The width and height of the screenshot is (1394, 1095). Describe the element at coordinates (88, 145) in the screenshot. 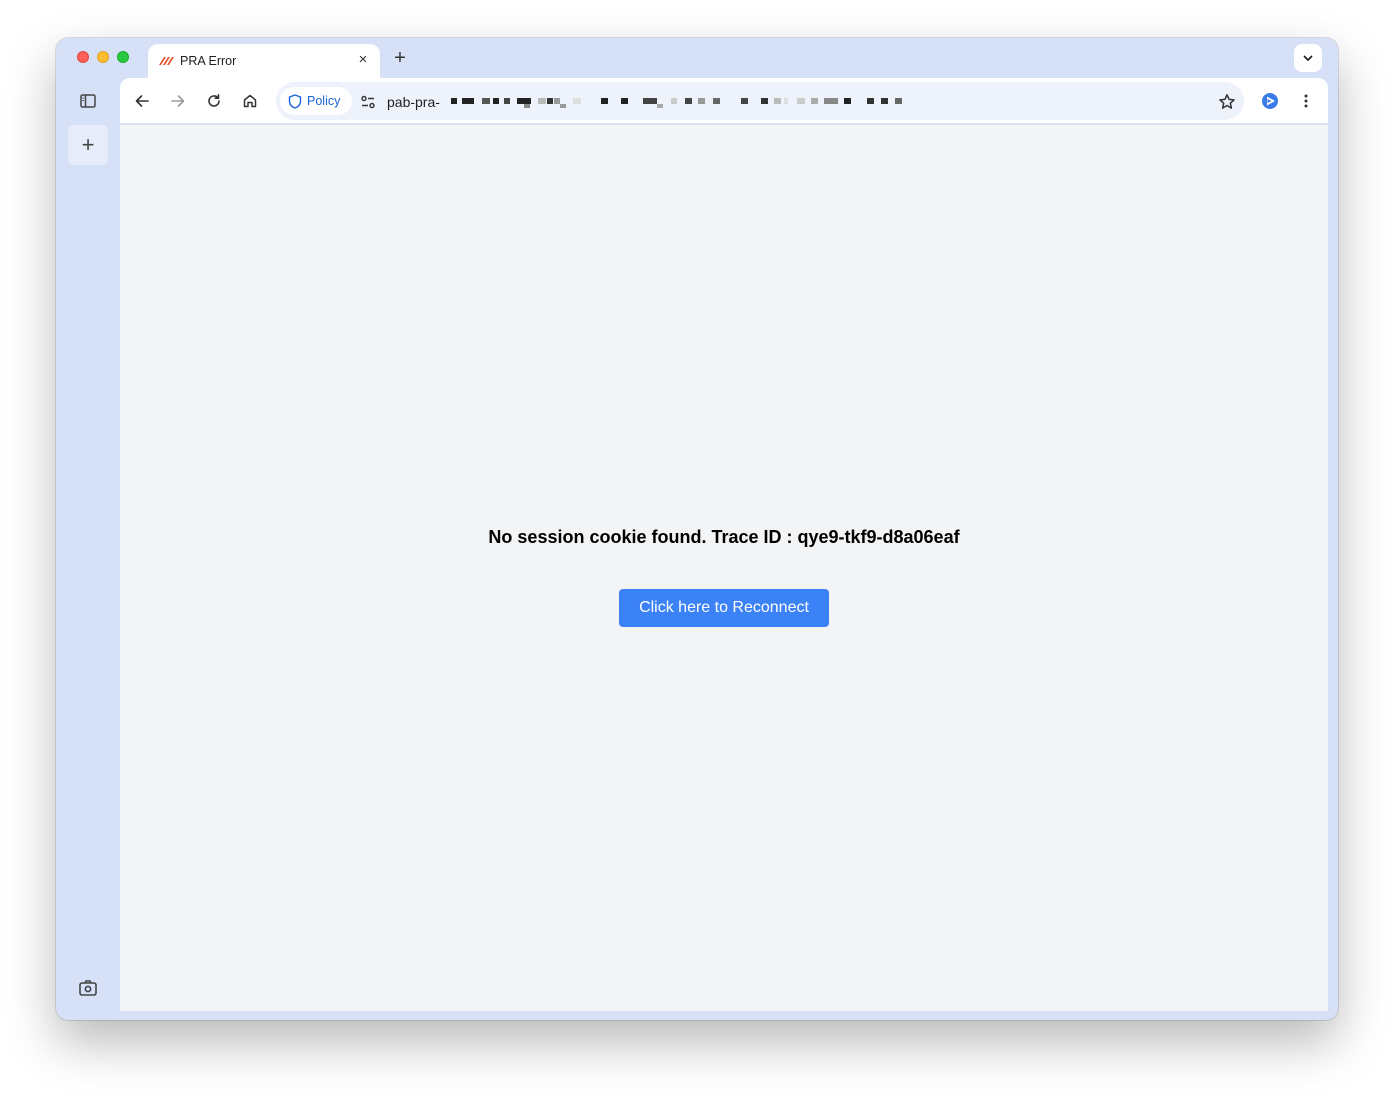

I see `sidebar-add-button: +` at that location.